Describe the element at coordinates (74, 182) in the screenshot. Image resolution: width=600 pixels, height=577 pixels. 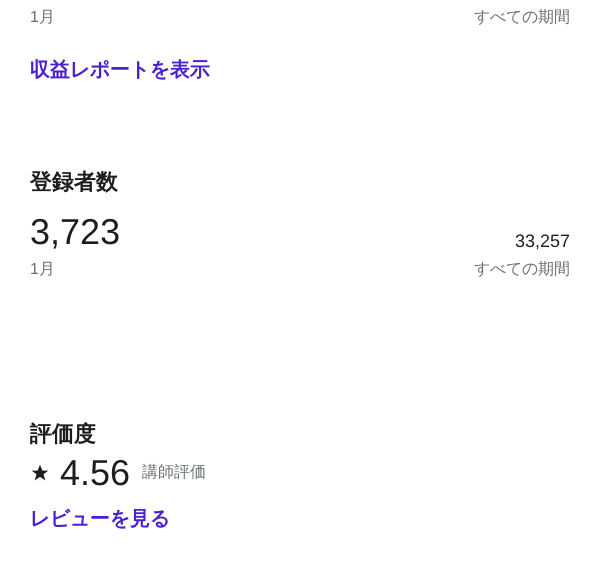
I see `section-title: 登録者数` at that location.